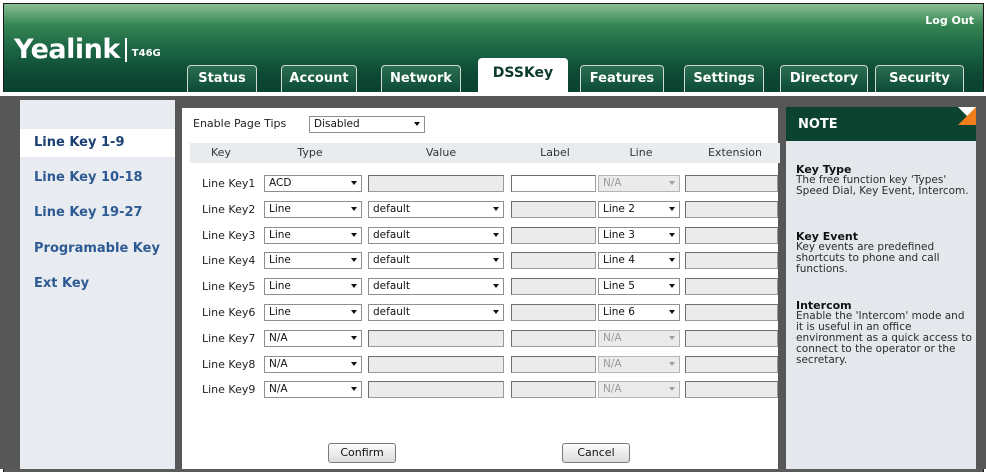 This screenshot has height=472, width=986. I want to click on line-value: Line 4, so click(619, 260).